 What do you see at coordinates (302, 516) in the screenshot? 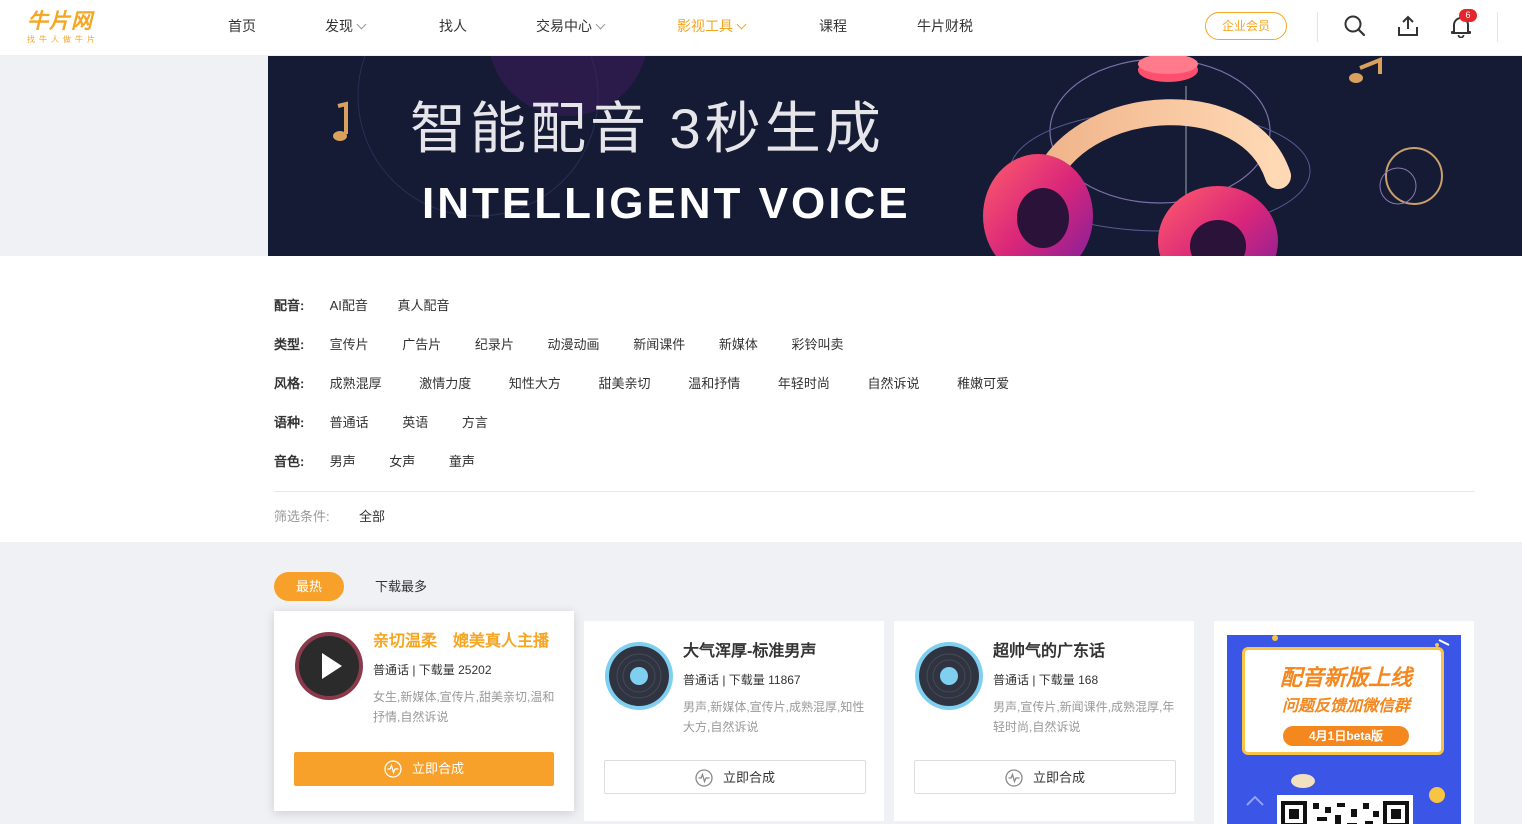
I see `filter-condition-label: 筛选条件:` at bounding box center [302, 516].